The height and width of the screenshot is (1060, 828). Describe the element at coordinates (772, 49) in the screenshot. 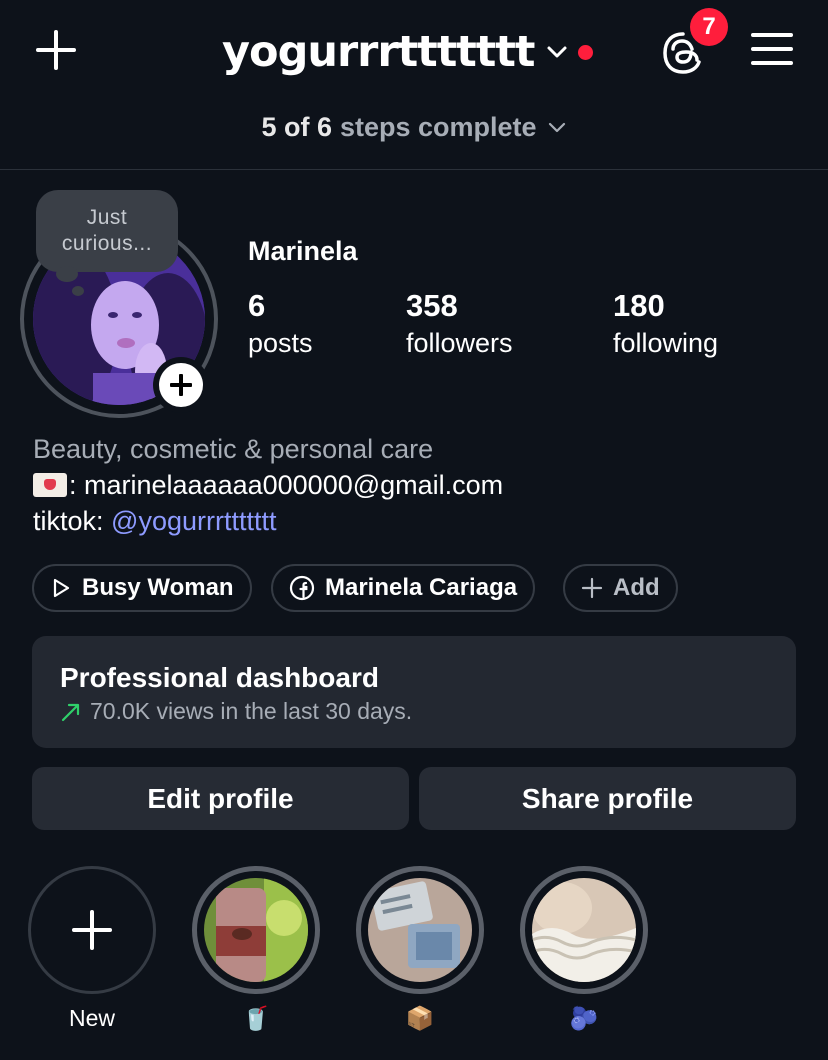

I see `menu-icon` at that location.